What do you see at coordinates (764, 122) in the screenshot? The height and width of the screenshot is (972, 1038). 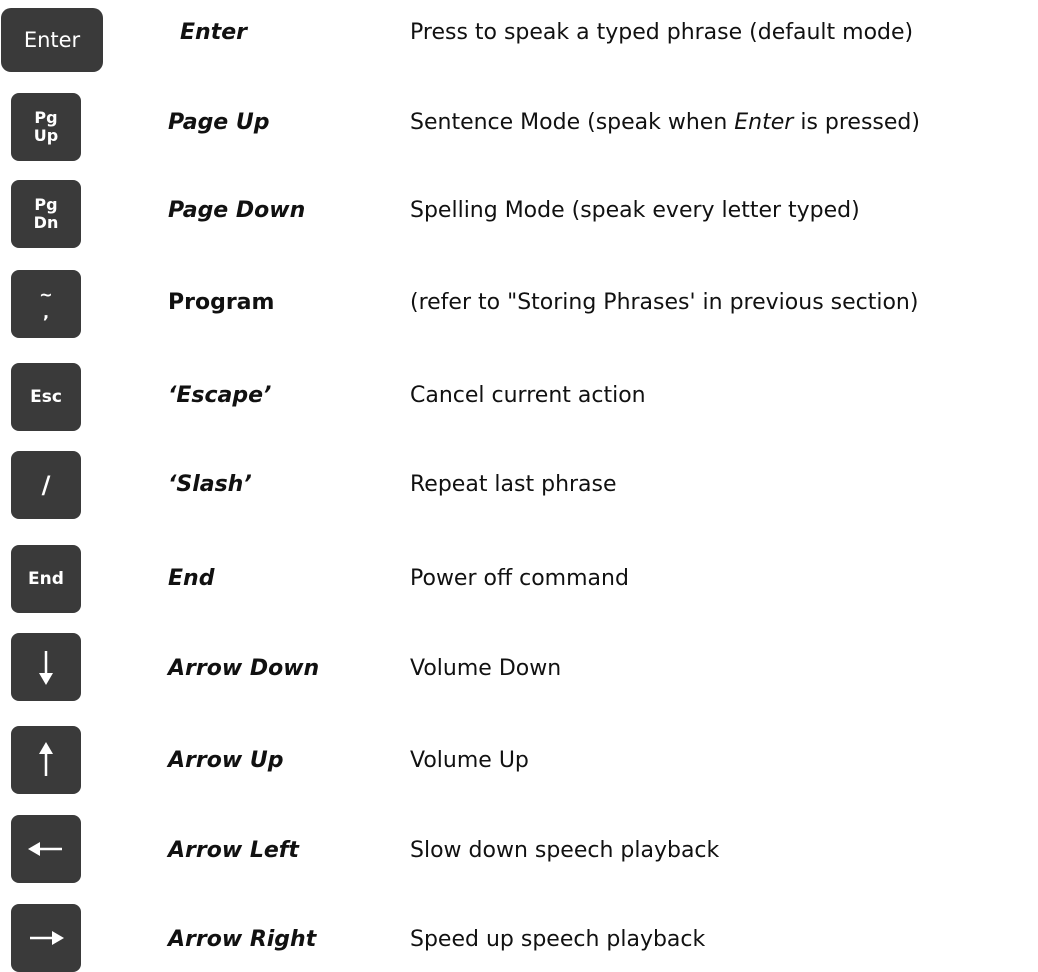 I see `page-up-desc-emphasis: Enter` at bounding box center [764, 122].